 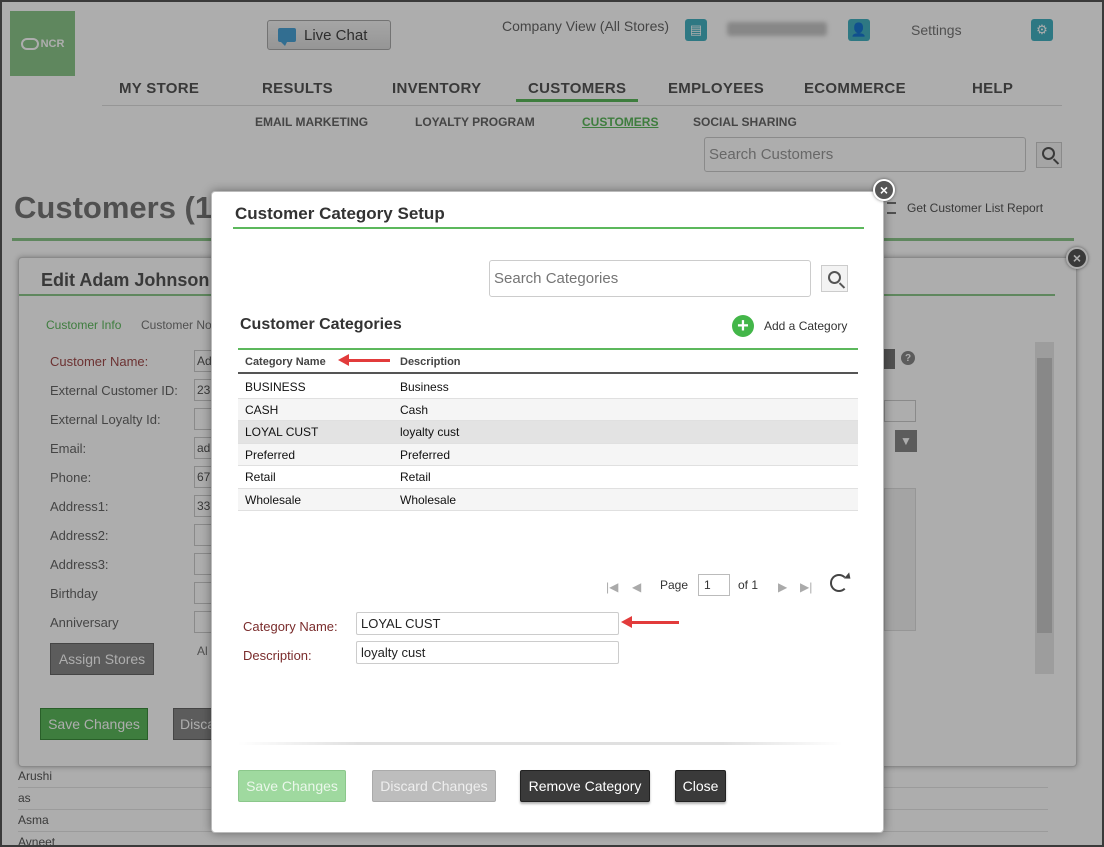 I want to click on customer-categories-heading: Customer Categories, so click(x=321, y=324).